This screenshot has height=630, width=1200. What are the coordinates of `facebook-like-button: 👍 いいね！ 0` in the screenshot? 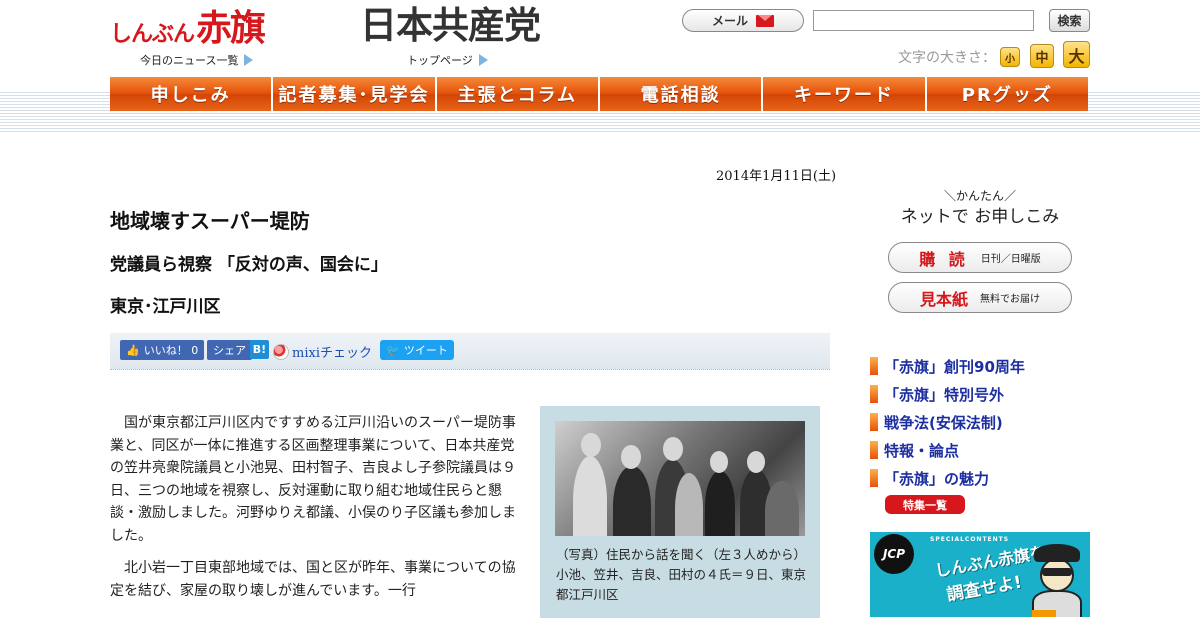 It's located at (162, 350).